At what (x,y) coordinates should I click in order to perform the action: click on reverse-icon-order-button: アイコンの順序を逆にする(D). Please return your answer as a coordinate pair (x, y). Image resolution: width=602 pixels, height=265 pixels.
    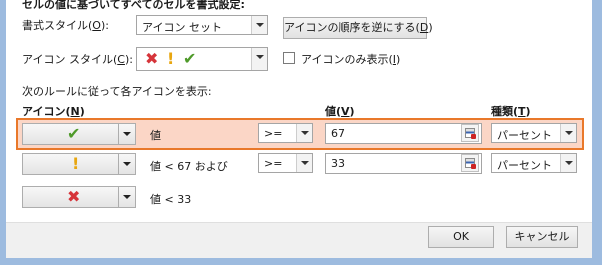
    Looking at the image, I should click on (358, 28).